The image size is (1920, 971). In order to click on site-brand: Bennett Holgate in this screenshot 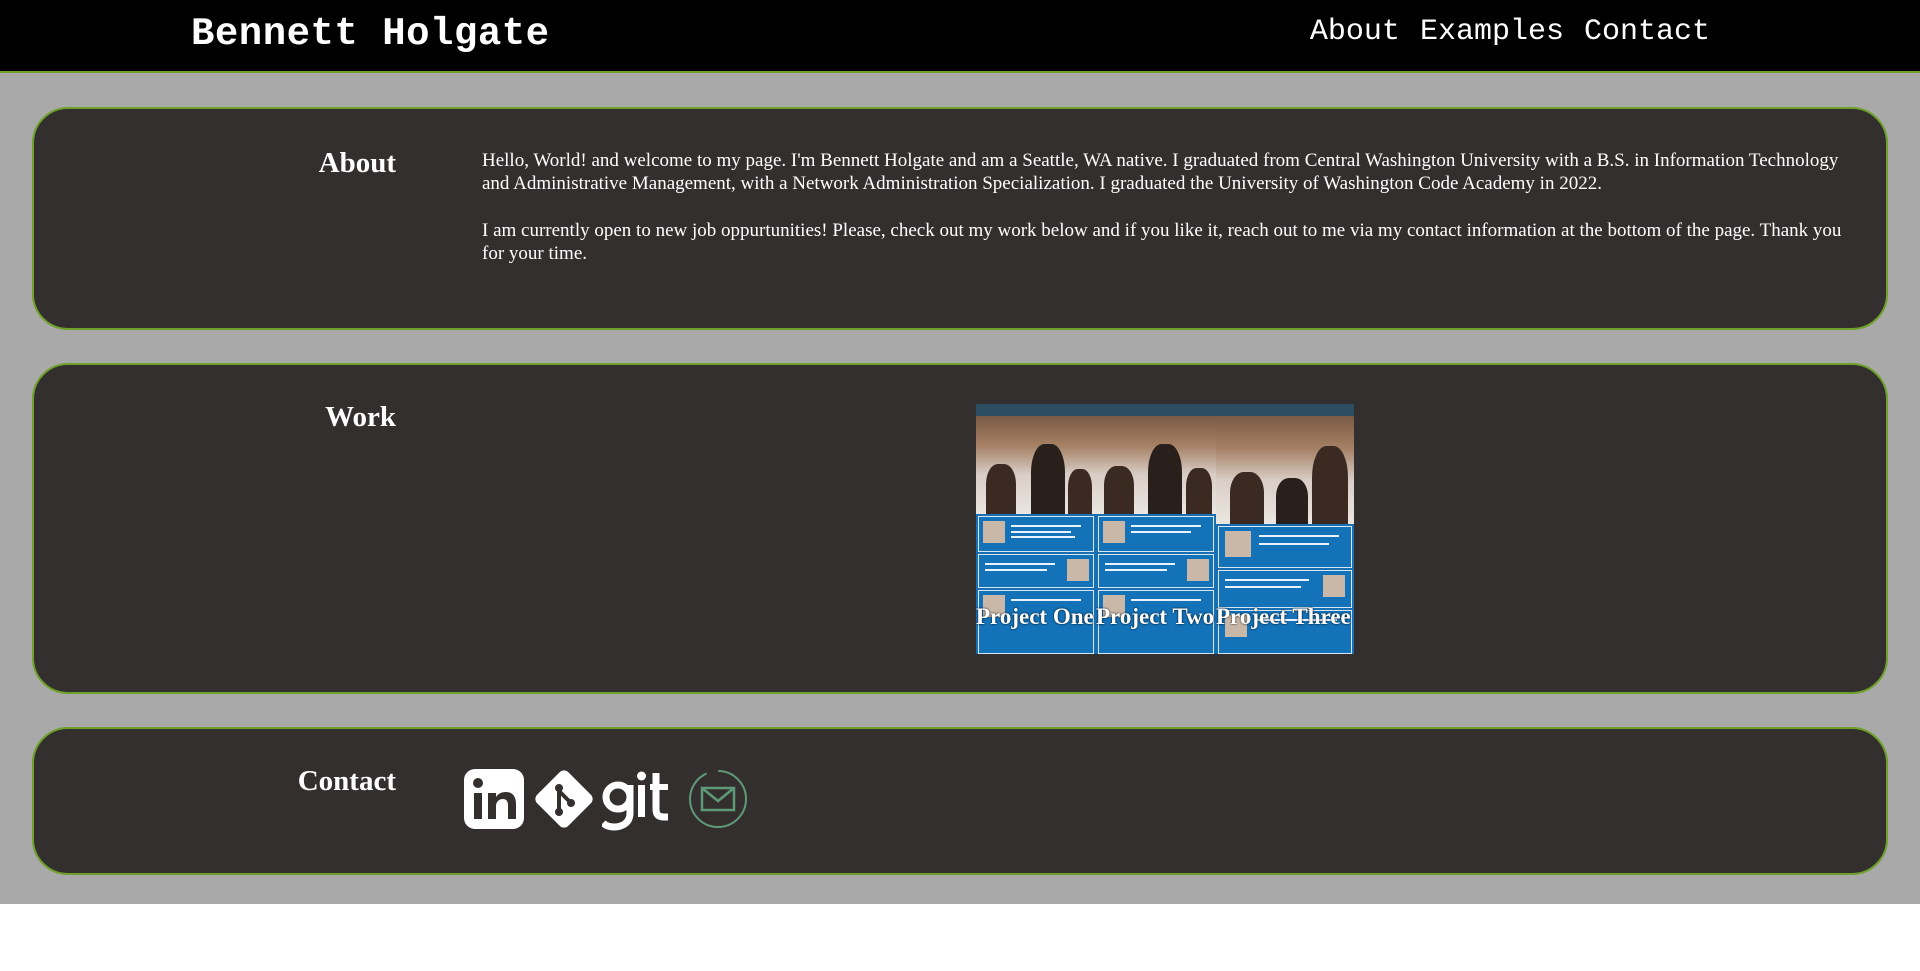, I will do `click(370, 34)`.